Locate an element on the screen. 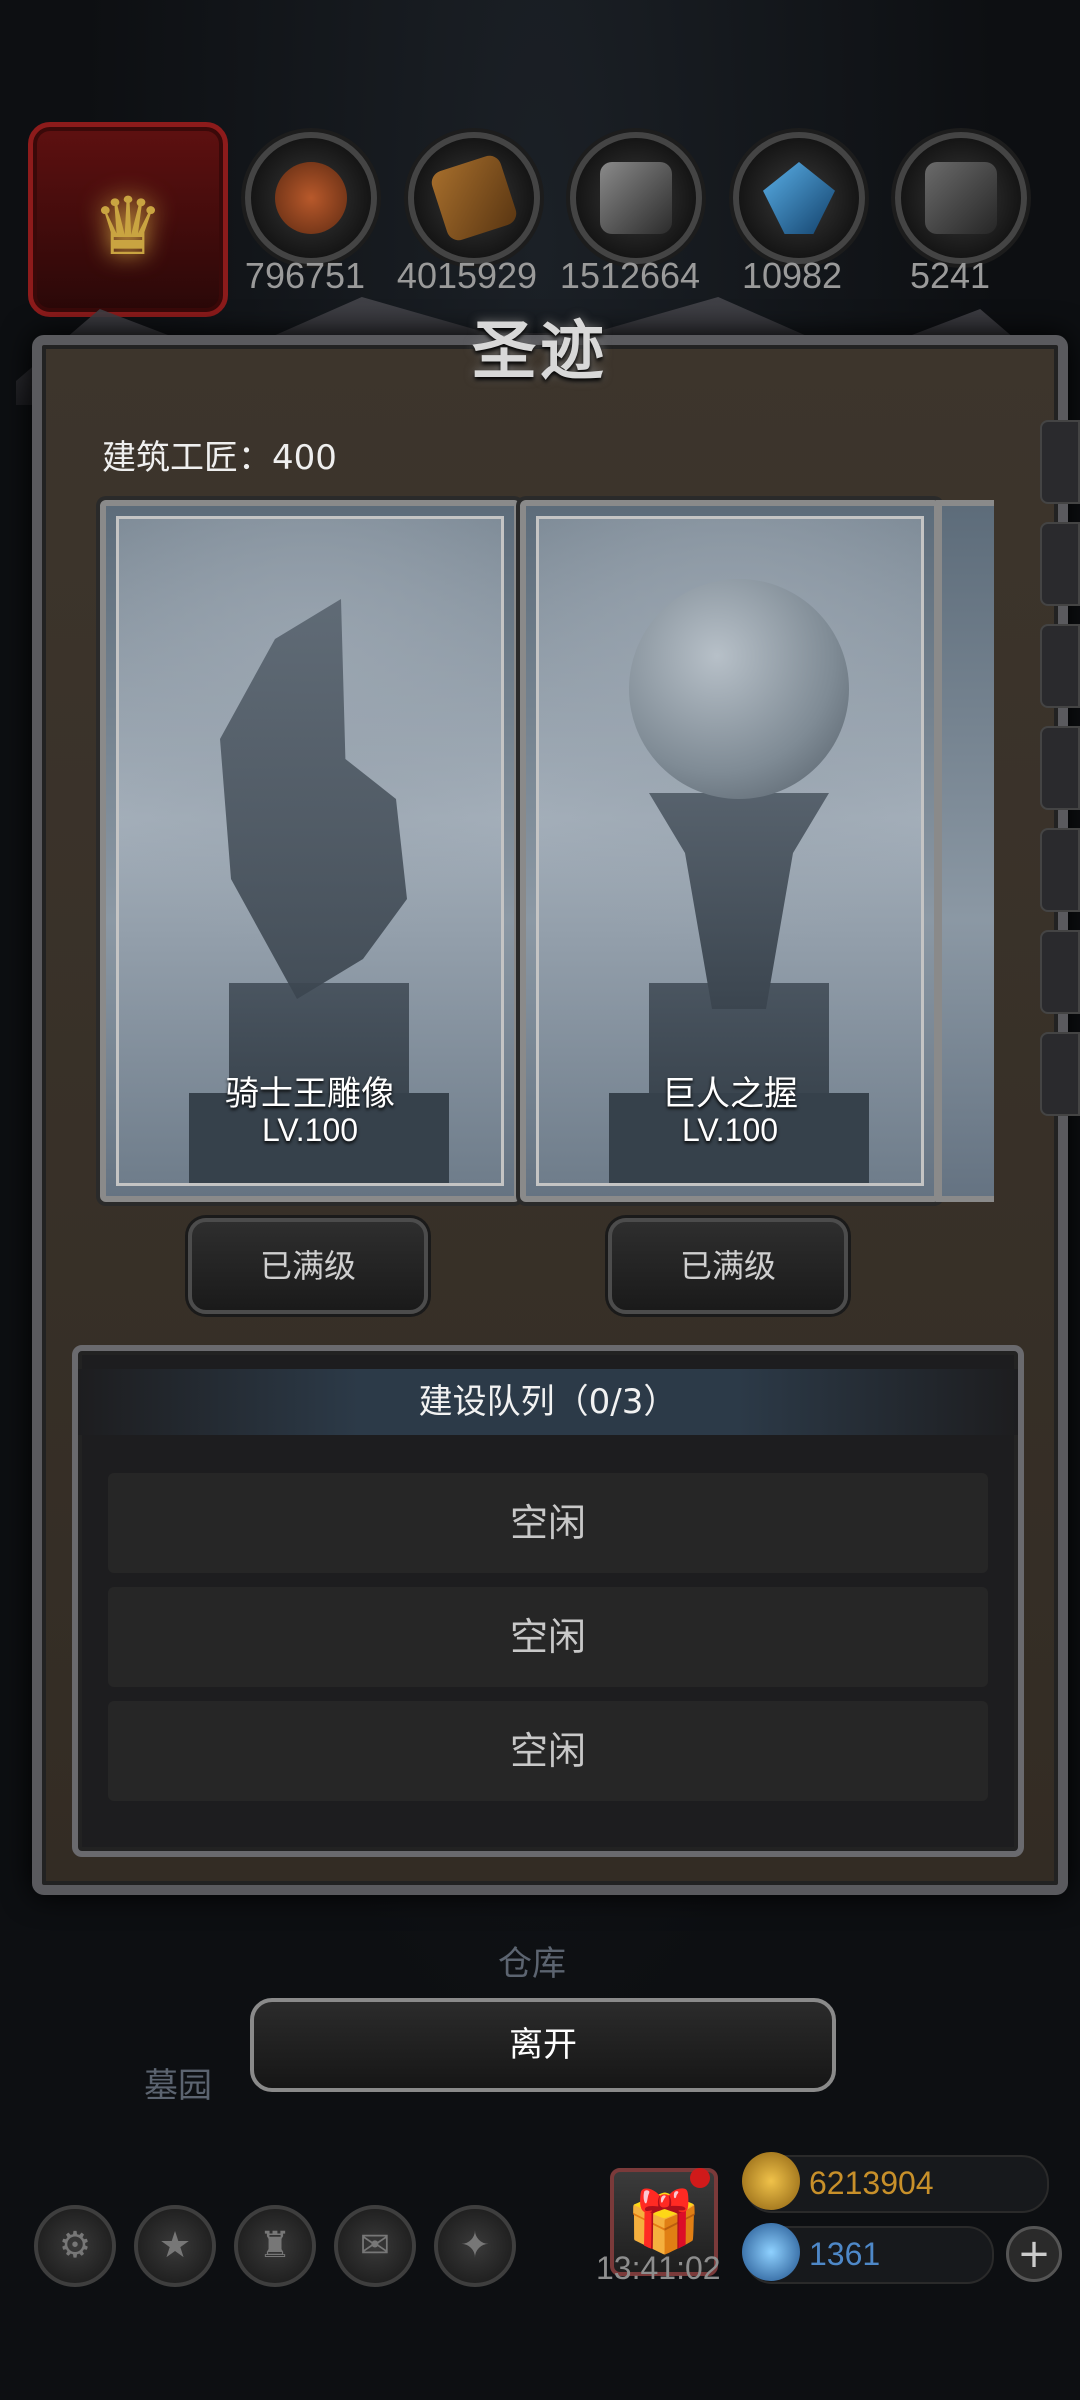 This screenshot has width=1080, height=2400. knight-statue-image is located at coordinates (313, 799).